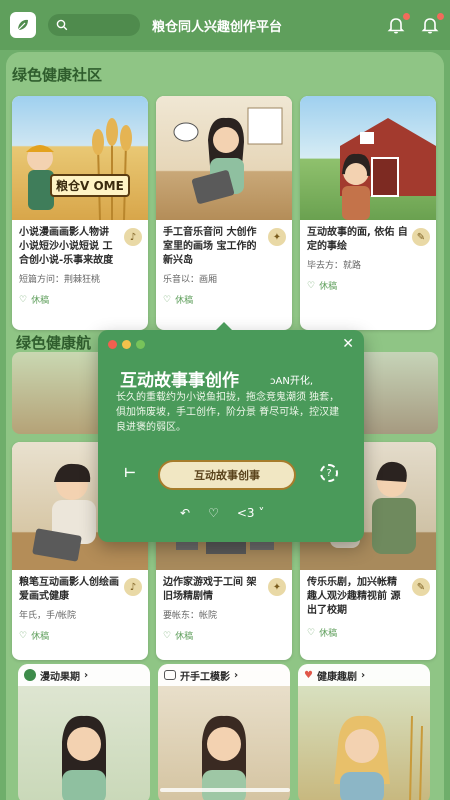 The image size is (450, 800). I want to click on category-label: 开手工模影, so click(205, 677).